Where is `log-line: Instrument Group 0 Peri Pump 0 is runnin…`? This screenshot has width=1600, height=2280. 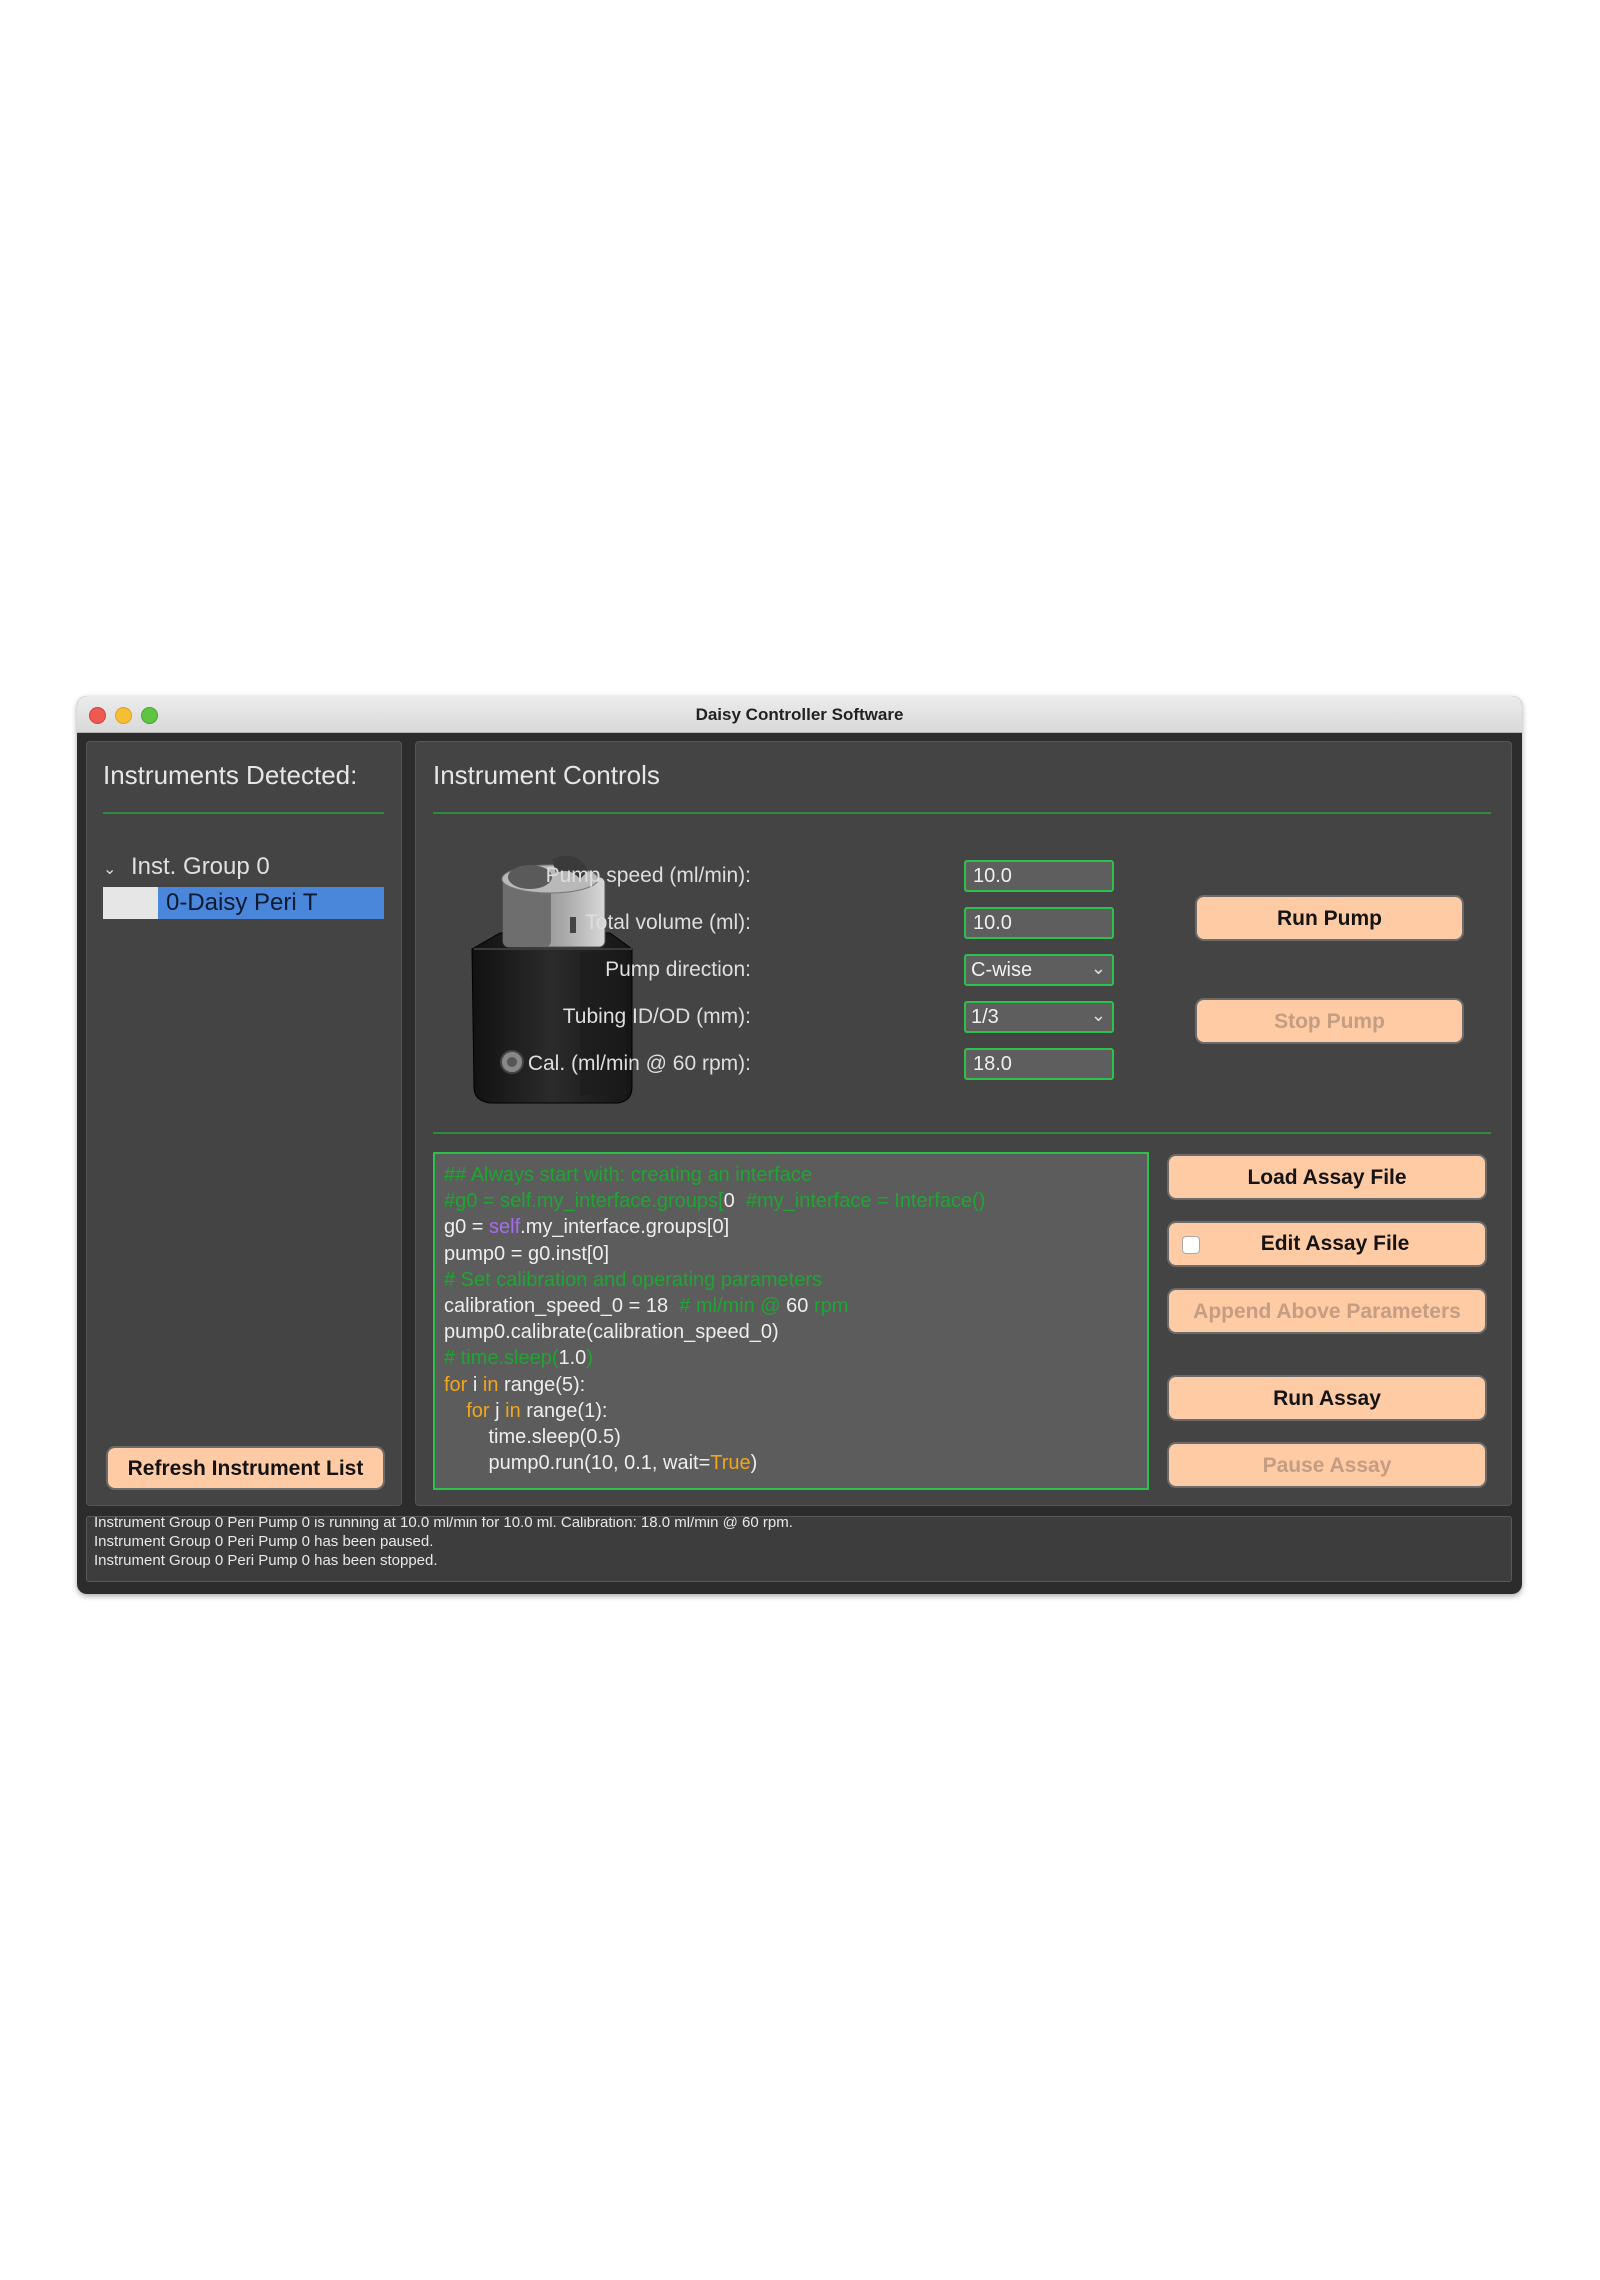
log-line: Instrument Group 0 Peri Pump 0 is runnin… is located at coordinates (443, 1523).